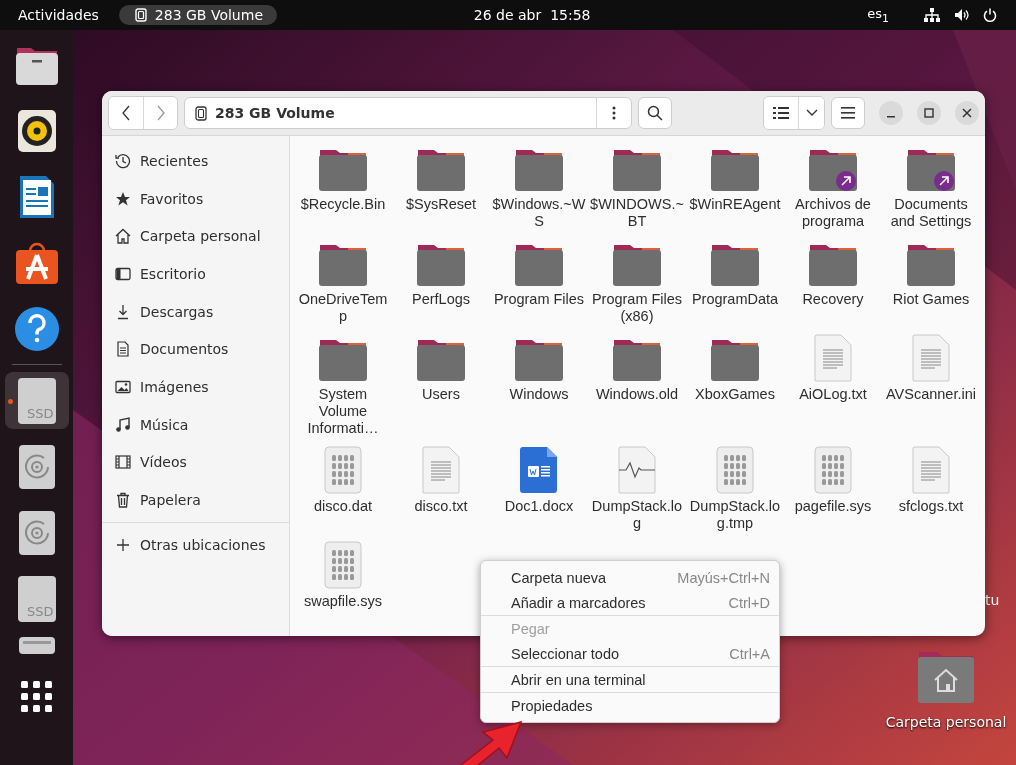 The height and width of the screenshot is (765, 1016). Describe the element at coordinates (408, 113) in the screenshot. I see `path-bar: 283 GB Volume` at that location.